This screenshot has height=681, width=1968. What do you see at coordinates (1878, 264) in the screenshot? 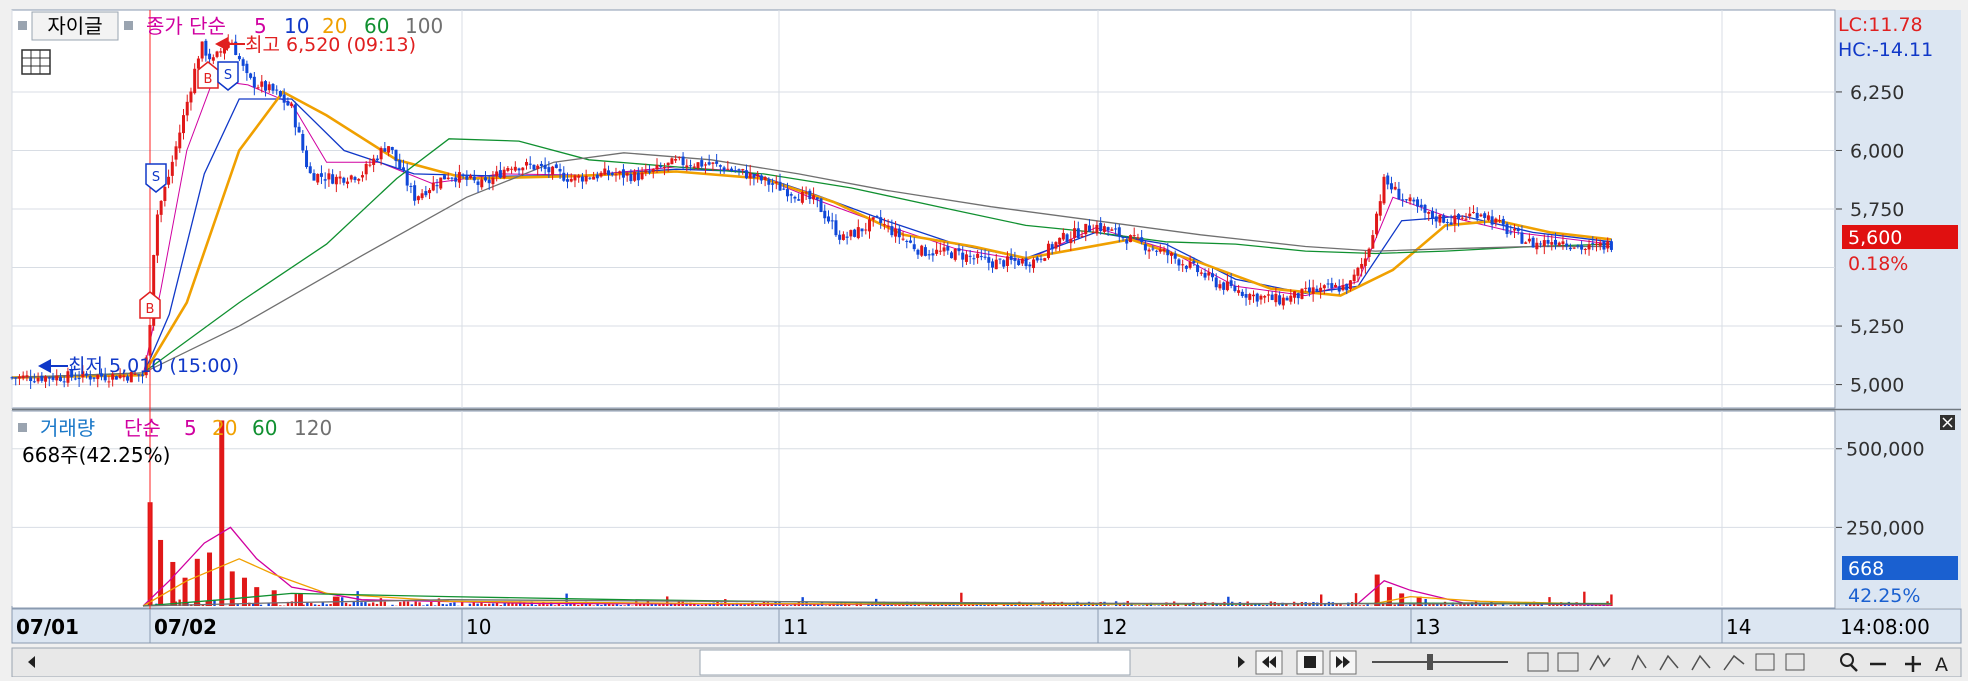
I see `change-pct-label: 0.18%` at bounding box center [1878, 264].